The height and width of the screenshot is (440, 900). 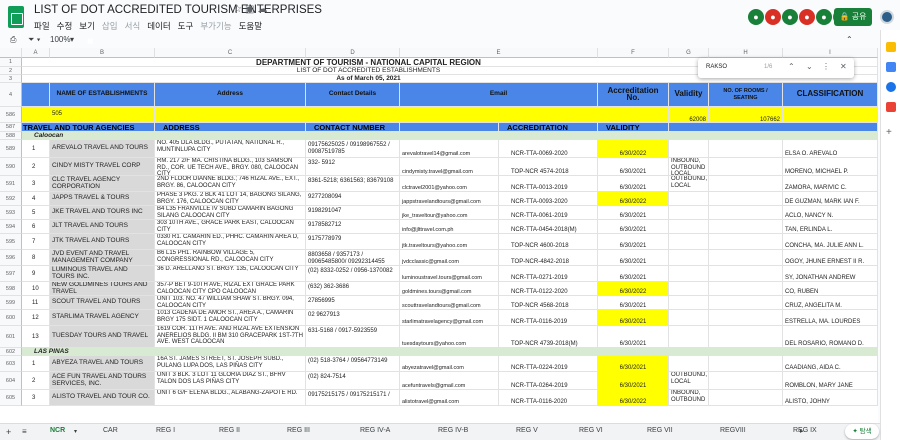 I want to click on email-cell: luminoustravel.tours@gmail.com, so click(x=449, y=274).